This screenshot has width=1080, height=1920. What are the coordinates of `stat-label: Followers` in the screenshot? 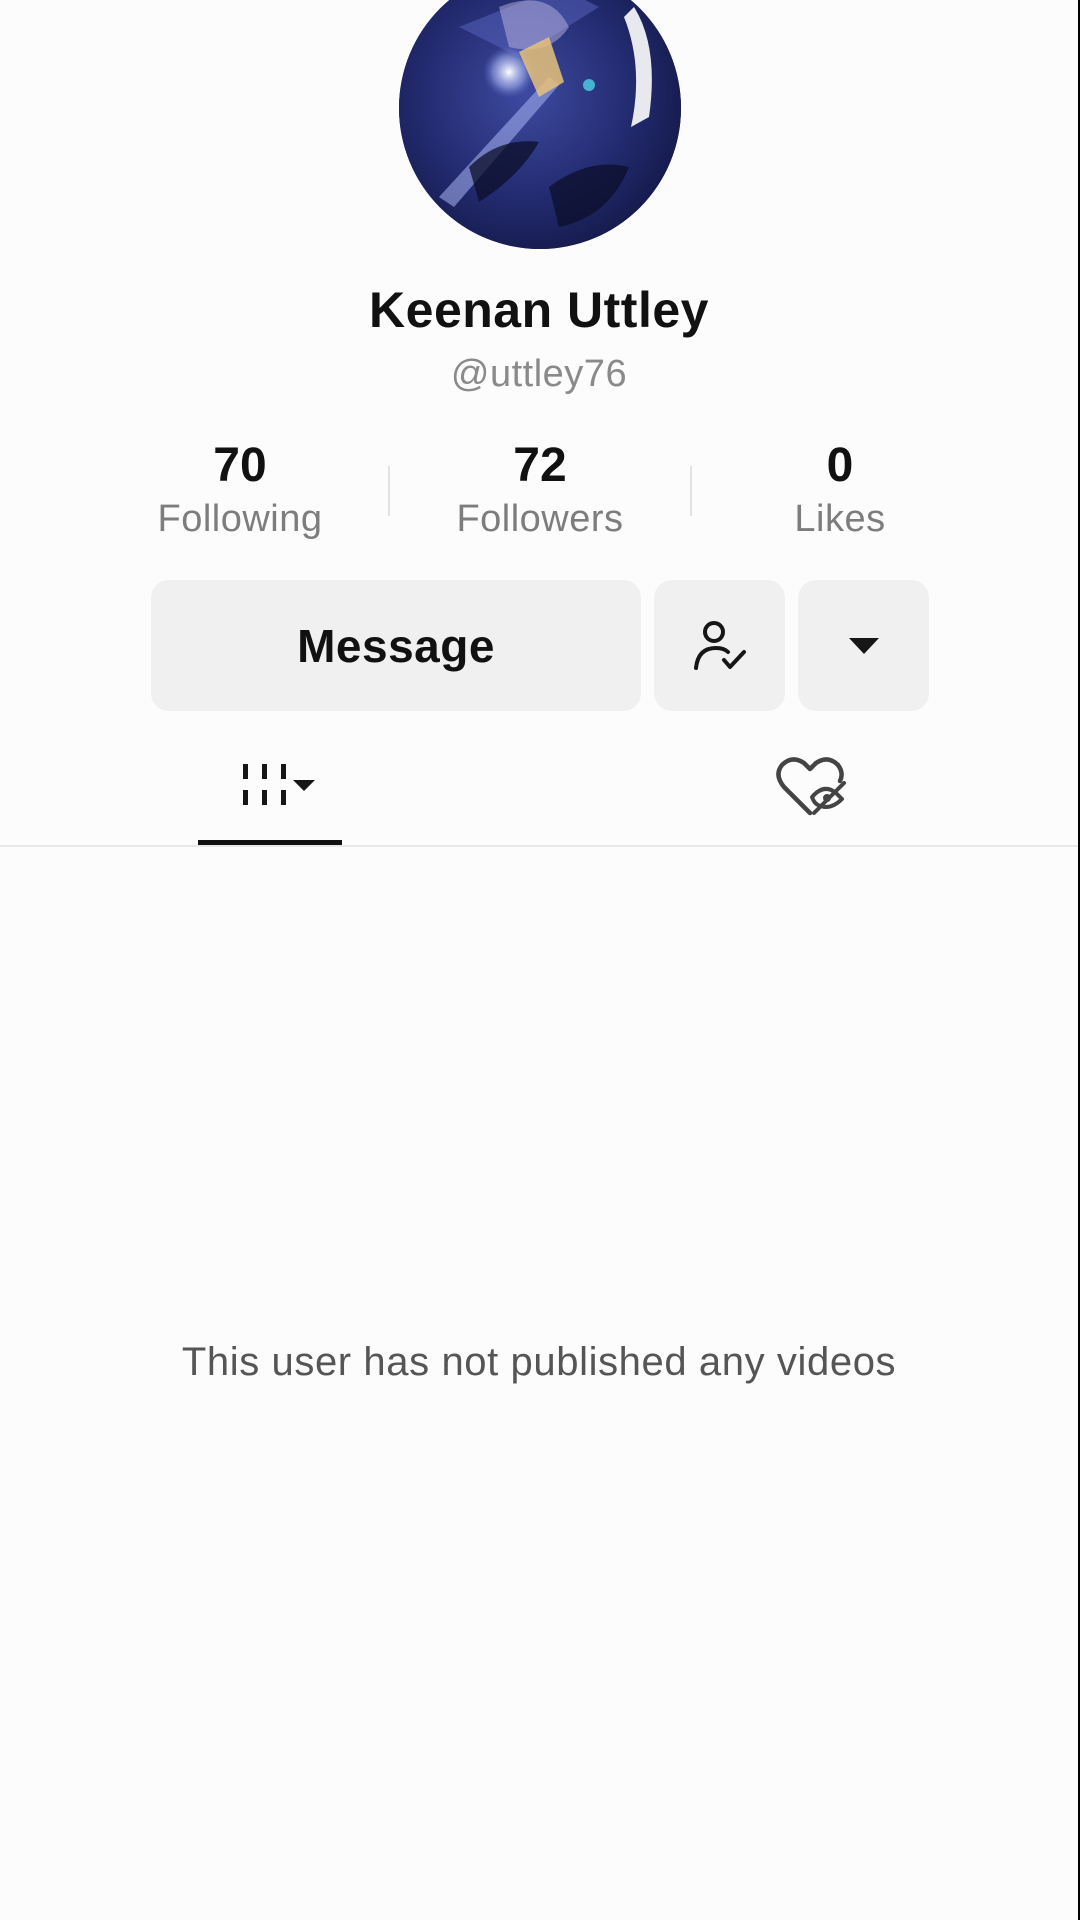 It's located at (540, 519).